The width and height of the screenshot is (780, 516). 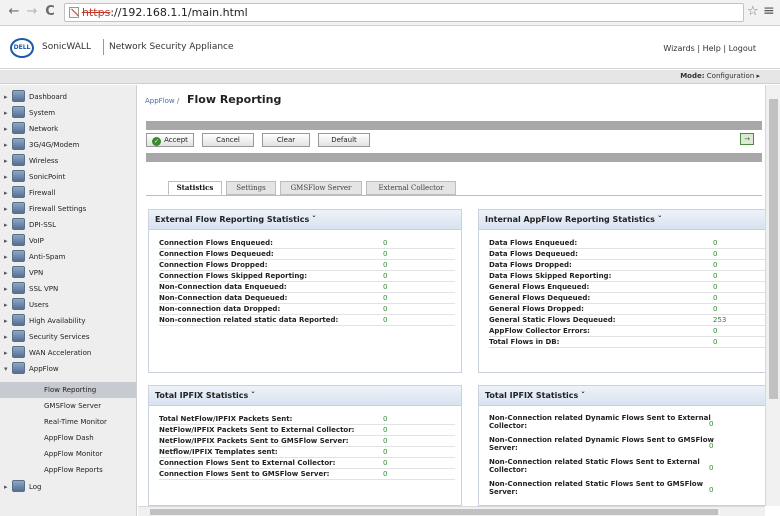 I want to click on row-label: Connection Flows Skipped Reporting:, so click(x=233, y=276).